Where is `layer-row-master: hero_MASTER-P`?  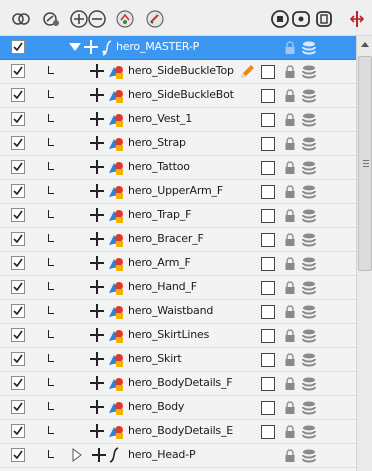
layer-row-master: hero_MASTER-P is located at coordinates (178, 48).